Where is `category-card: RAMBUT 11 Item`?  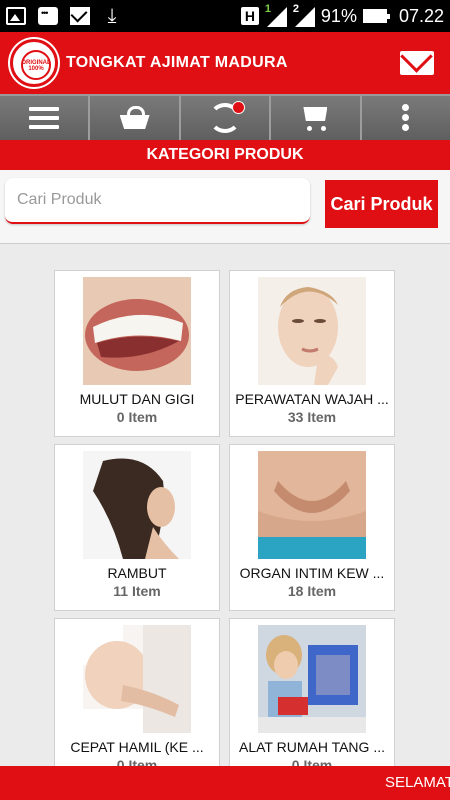 category-card: RAMBUT 11 Item is located at coordinates (137, 527).